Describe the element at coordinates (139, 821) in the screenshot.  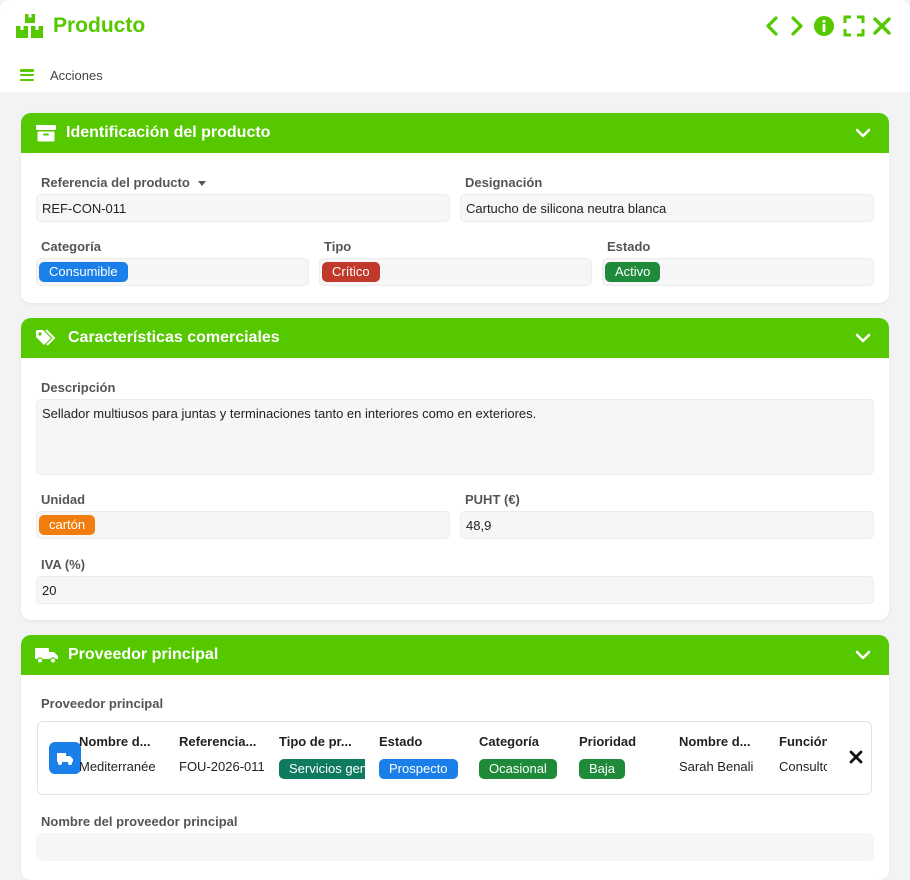
I see `supplier-name-label: Nombre del proveedor principal` at that location.